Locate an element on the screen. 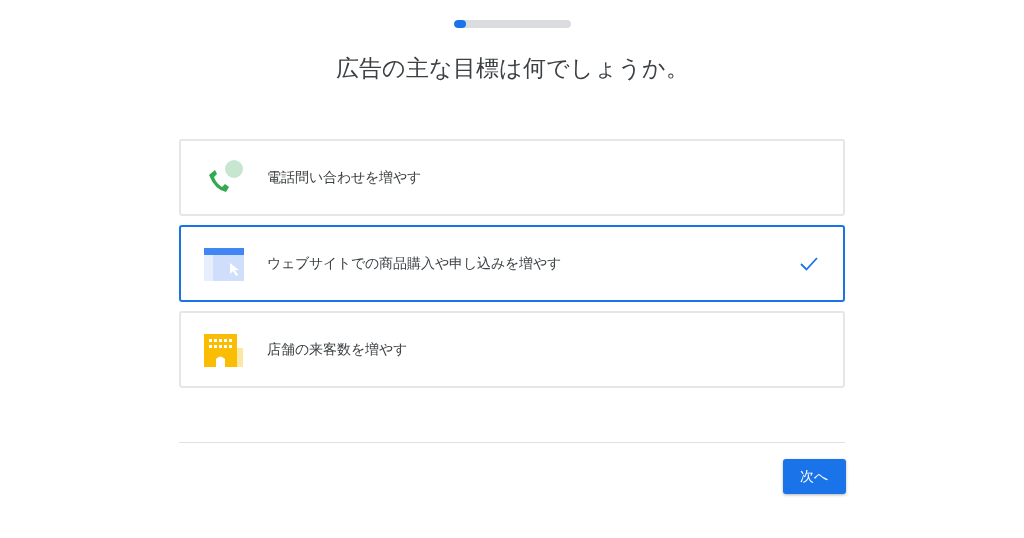 The height and width of the screenshot is (538, 1024). goal-option: ウェブサイトでの商品購入や申し込みを増やす is located at coordinates (512, 263).